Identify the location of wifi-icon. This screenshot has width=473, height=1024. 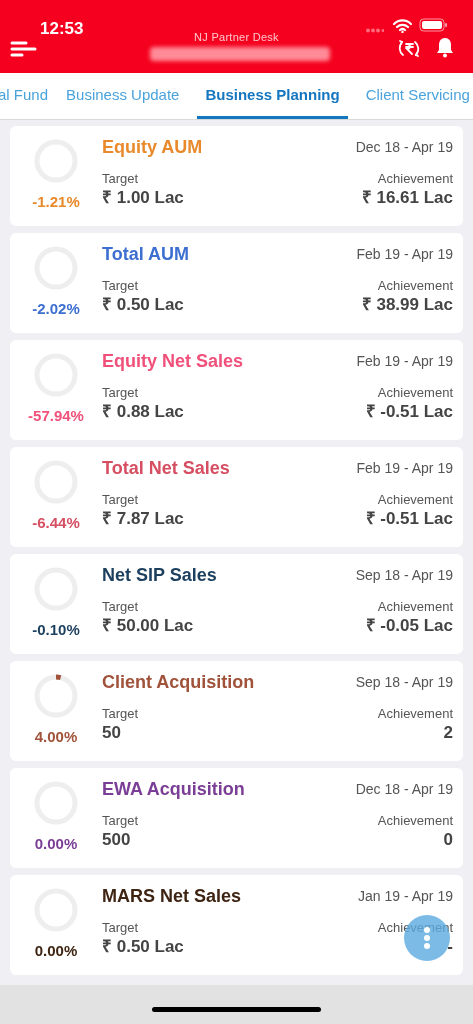
(402, 26).